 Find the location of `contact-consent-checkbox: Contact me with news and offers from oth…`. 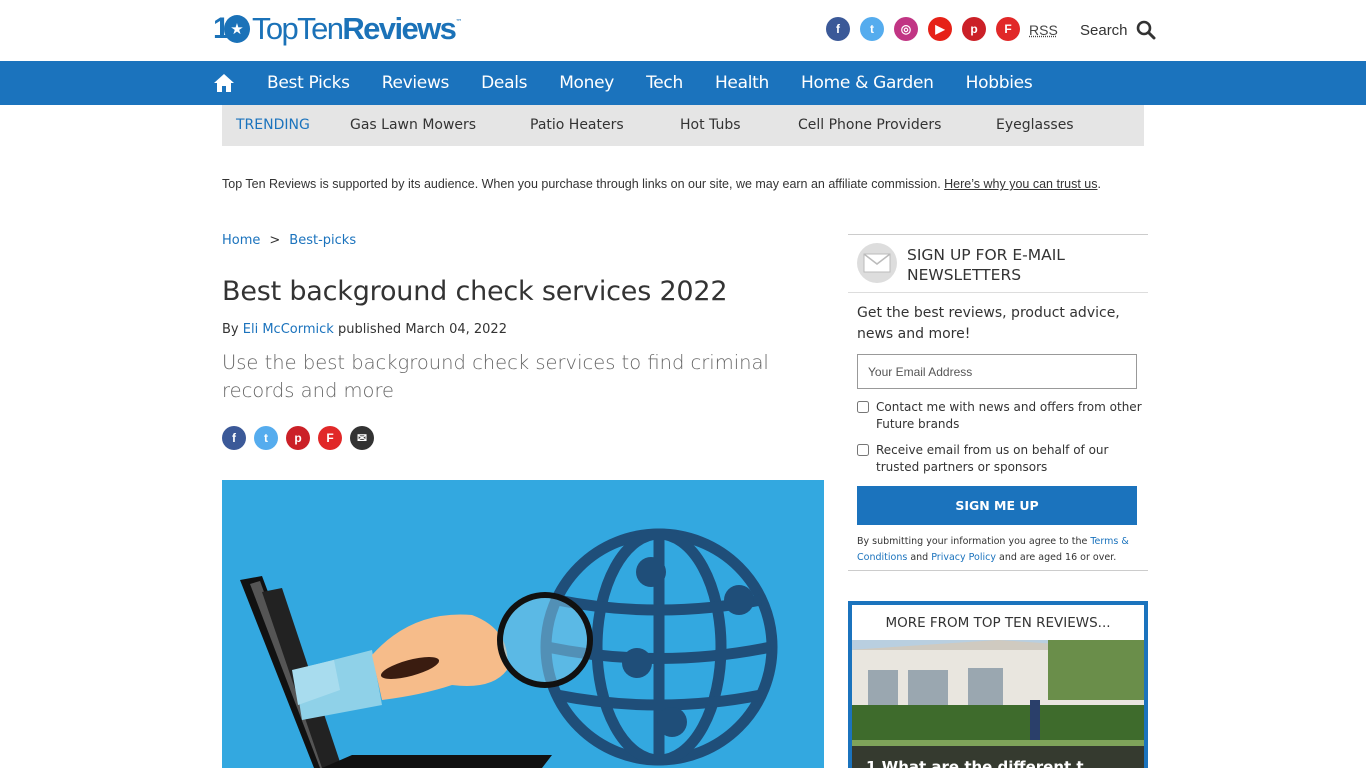

contact-consent-checkbox: Contact me with news and offers from oth… is located at coordinates (999, 416).